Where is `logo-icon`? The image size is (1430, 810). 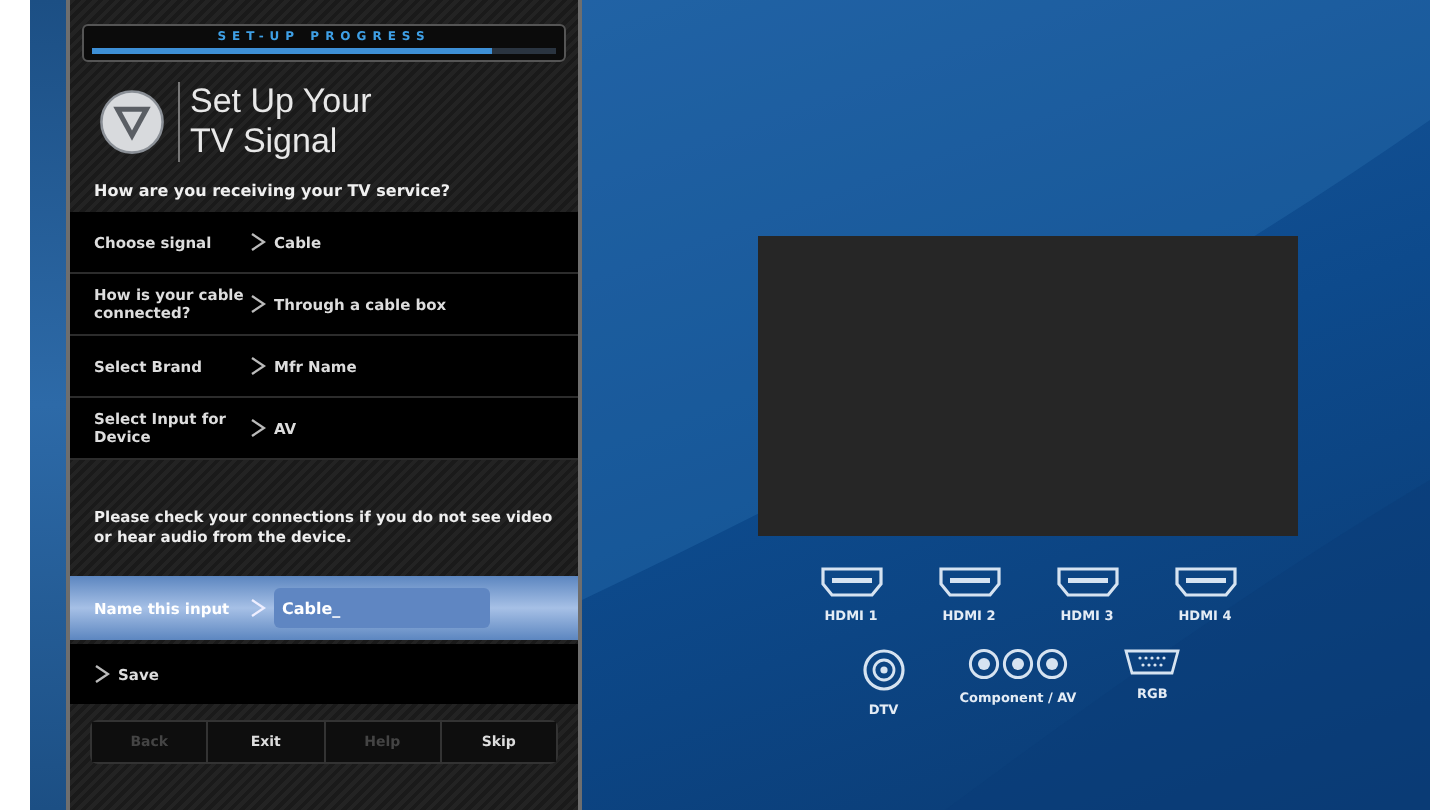
logo-icon is located at coordinates (132, 122).